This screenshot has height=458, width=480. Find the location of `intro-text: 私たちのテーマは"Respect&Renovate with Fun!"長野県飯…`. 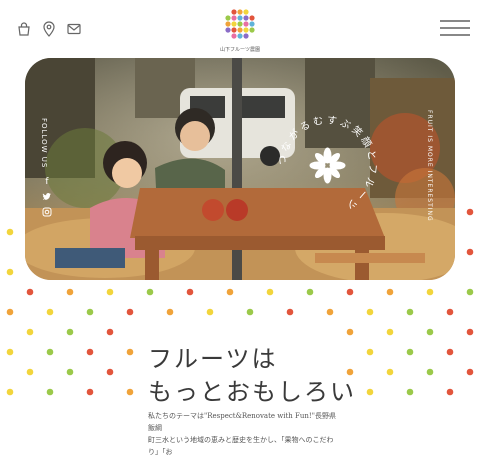

intro-text: 私たちのテーマは"Respect&Renovate with Fun!"長野県飯… is located at coordinates (243, 434).